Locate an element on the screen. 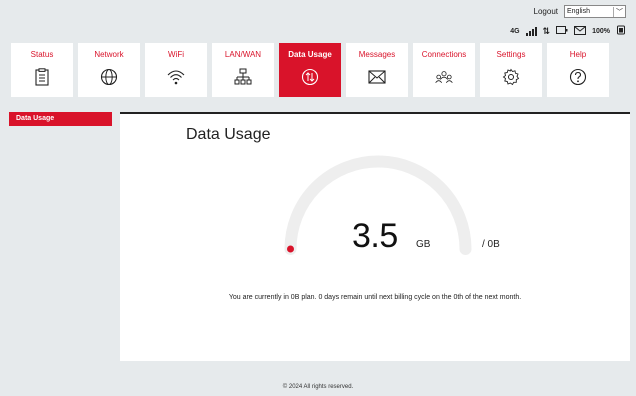 The image size is (636, 396). gear-icon is located at coordinates (511, 77).